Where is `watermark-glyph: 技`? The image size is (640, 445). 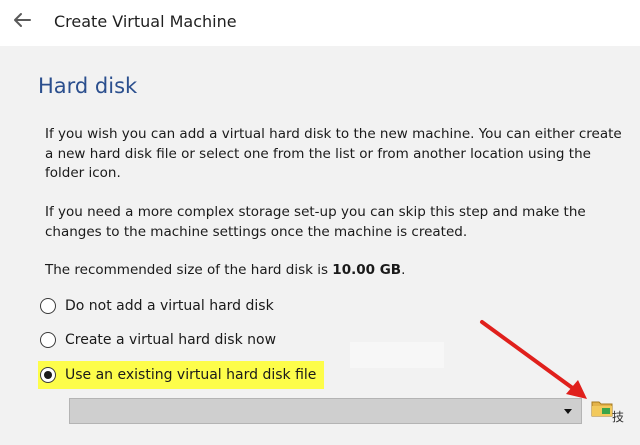 watermark-glyph: 技 is located at coordinates (618, 417).